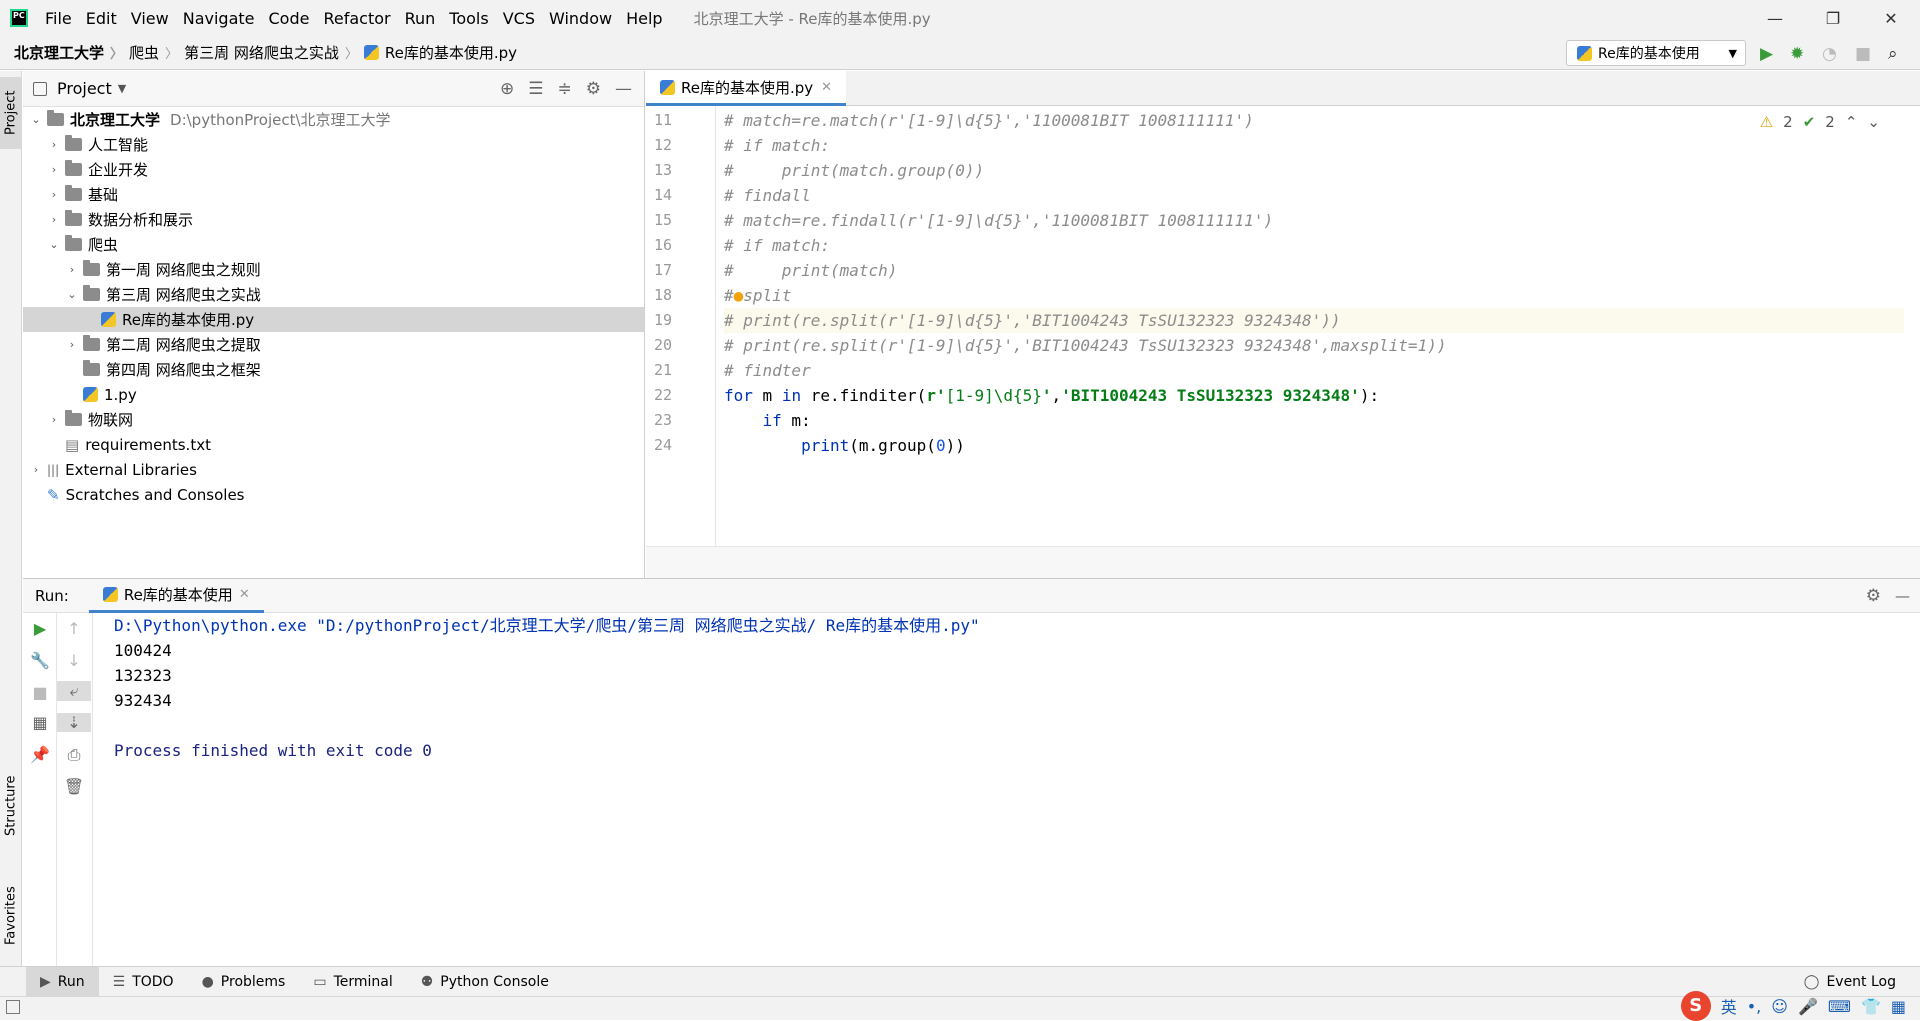  What do you see at coordinates (274, 52) in the screenshot?
I see `breadcrumb-subfolder: 第三周 网络爬虫之实战〉` at bounding box center [274, 52].